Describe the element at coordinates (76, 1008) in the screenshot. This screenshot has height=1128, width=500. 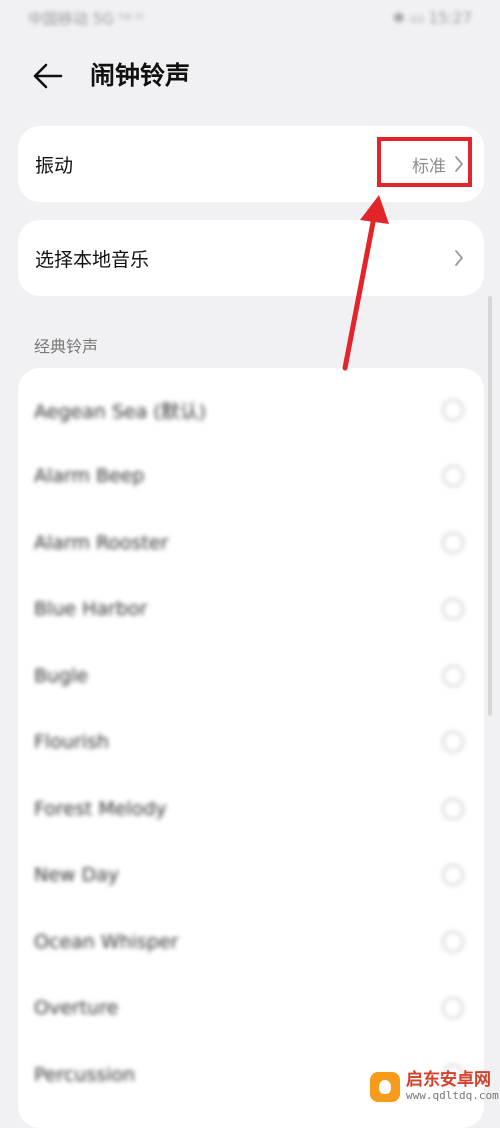
I see `ringtone-name: Overture` at that location.